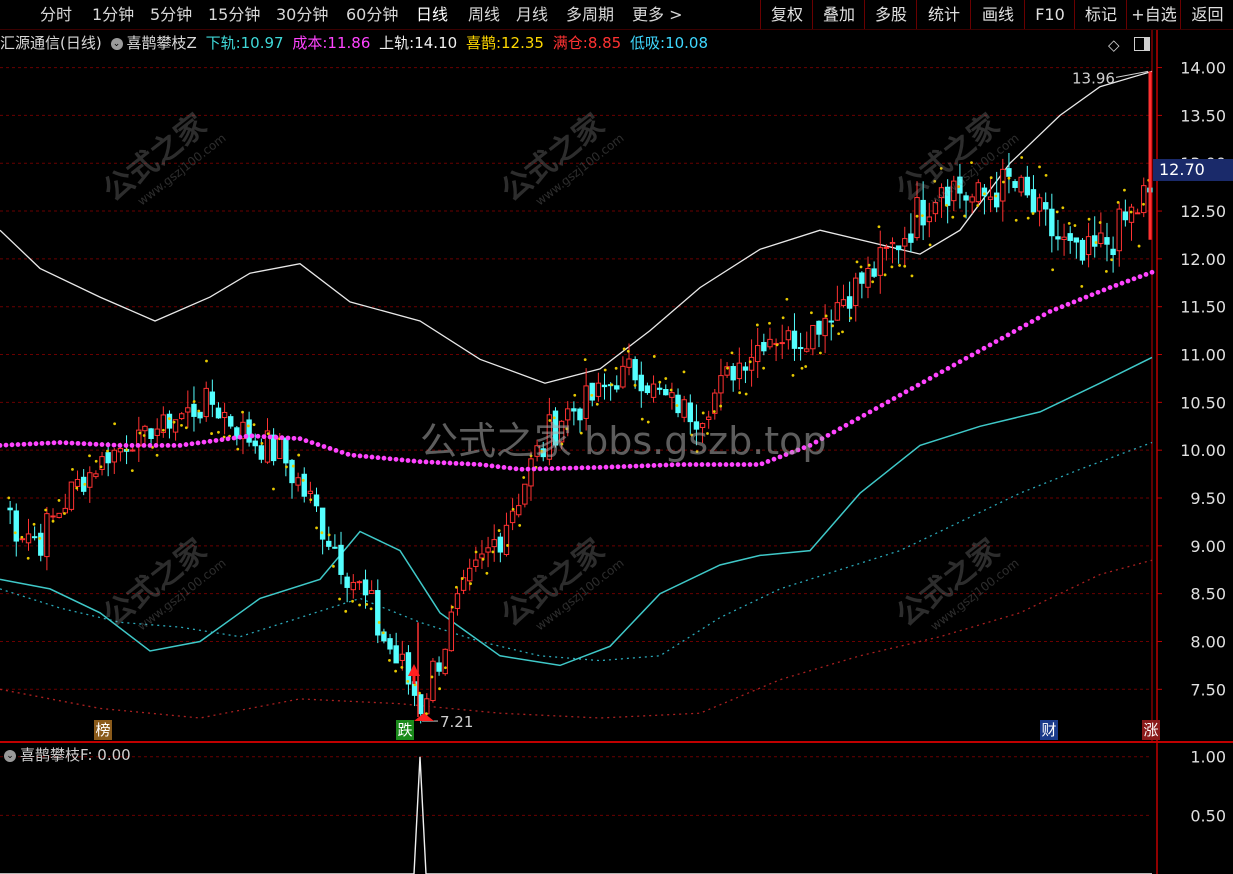 The width and height of the screenshot is (1233, 874). I want to click on sub-indicator-name: 喜鹊攀枝F, so click(53, 755).